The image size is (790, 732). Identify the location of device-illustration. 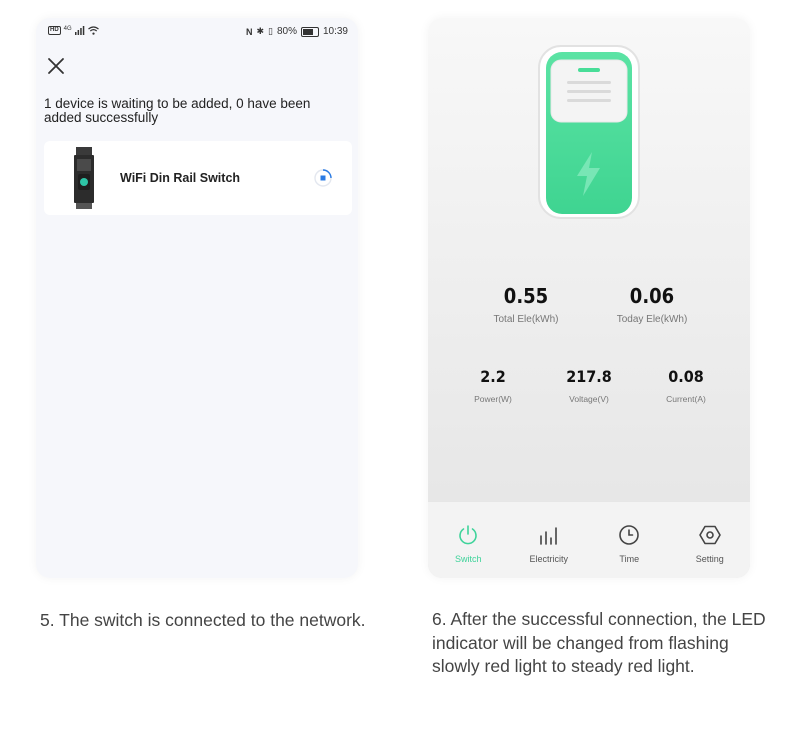
(589, 132).